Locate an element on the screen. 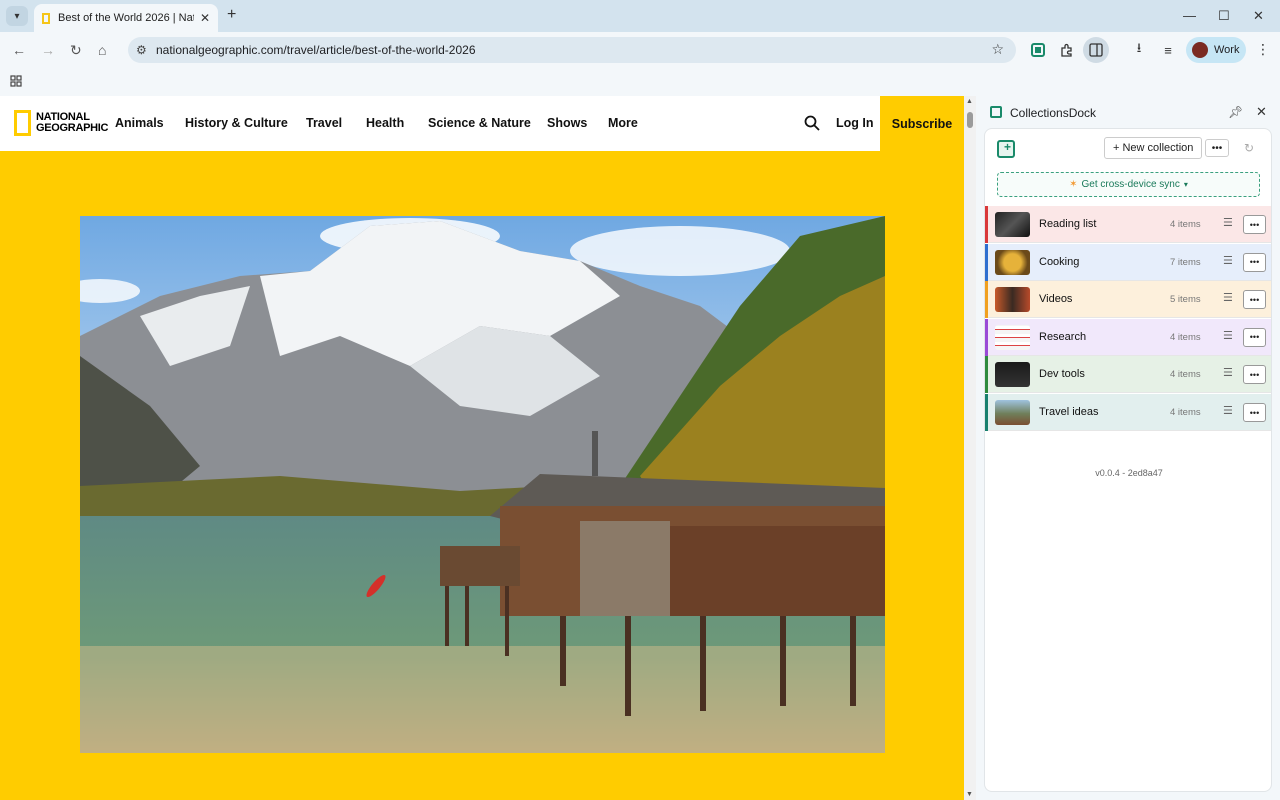  minimize-button: — is located at coordinates (1189, 15).